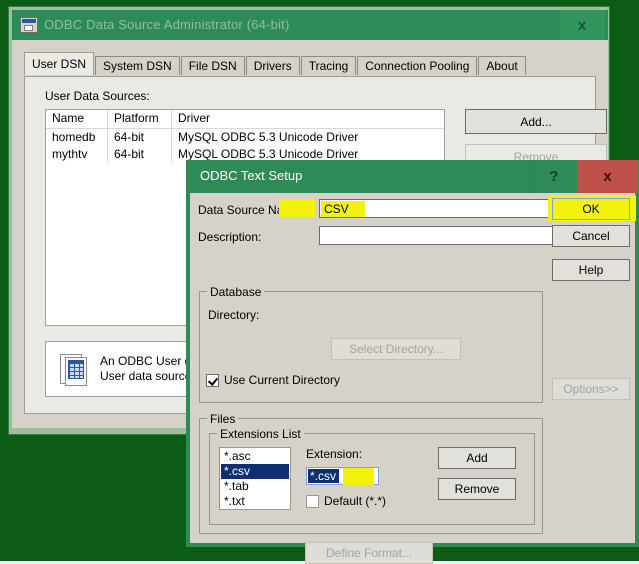  What do you see at coordinates (477, 458) in the screenshot?
I see `extension-add-button: Add` at bounding box center [477, 458].